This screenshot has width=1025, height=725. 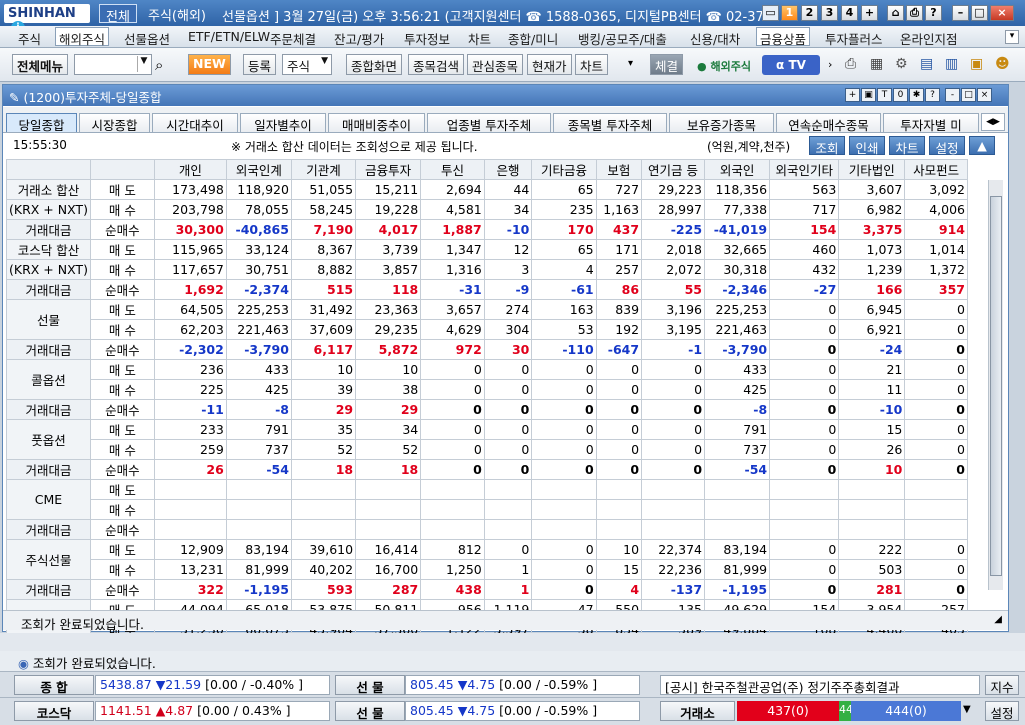 I want to click on tab-daily-summary: 당일종합, so click(x=41, y=122).